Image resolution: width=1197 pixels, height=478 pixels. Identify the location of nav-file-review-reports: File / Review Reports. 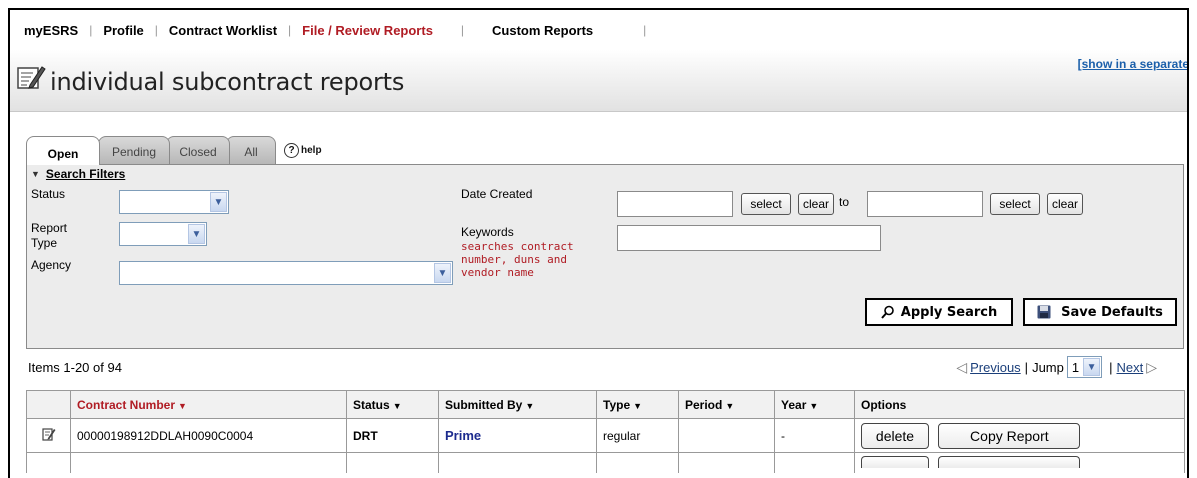
(367, 30).